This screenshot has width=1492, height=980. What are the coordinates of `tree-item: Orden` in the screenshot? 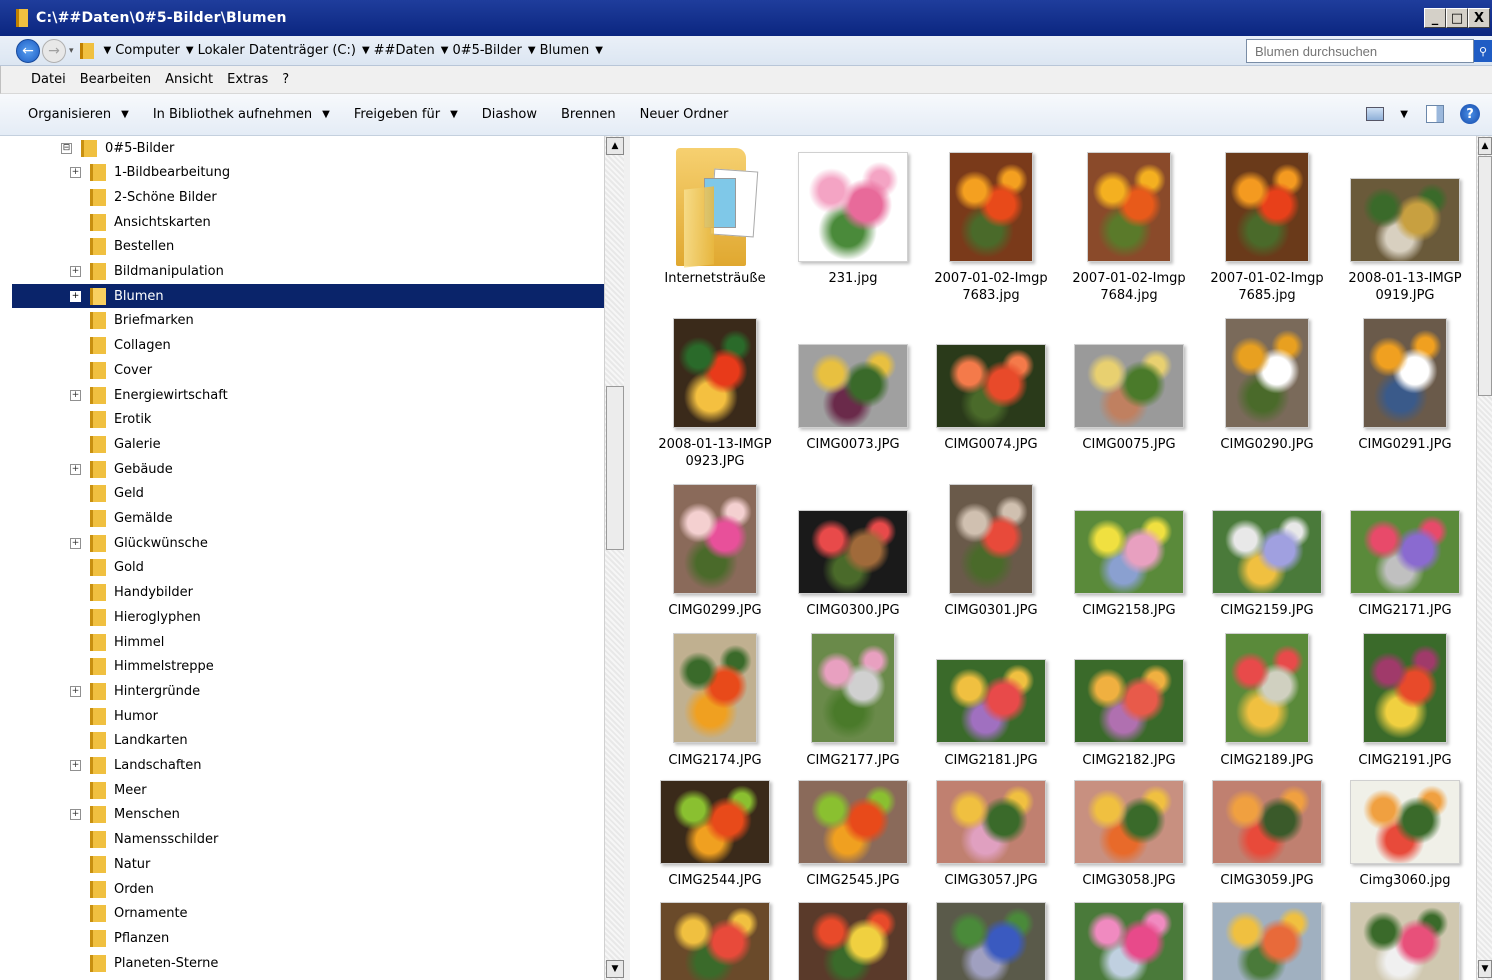 It's located at (112, 889).